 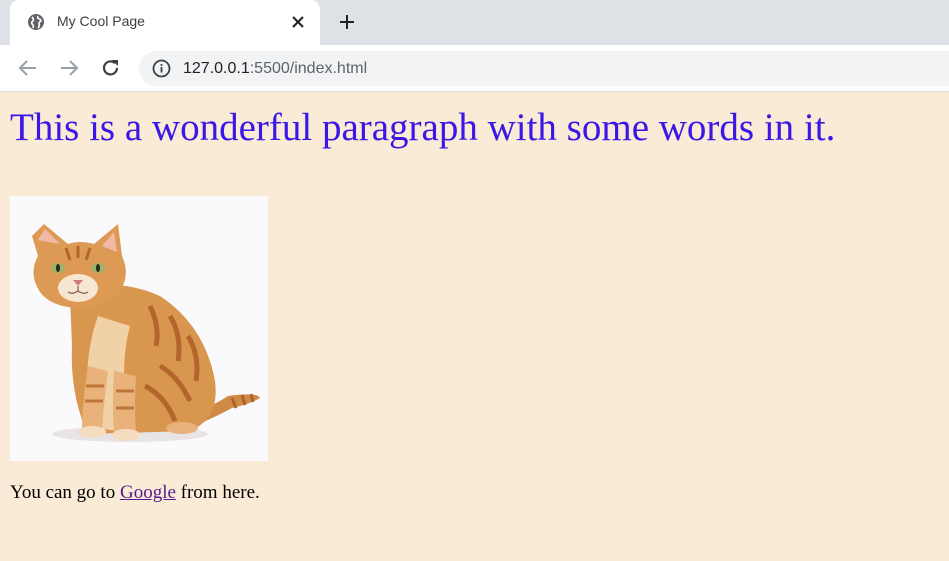 What do you see at coordinates (217, 492) in the screenshot?
I see `text-after-link: from here.` at bounding box center [217, 492].